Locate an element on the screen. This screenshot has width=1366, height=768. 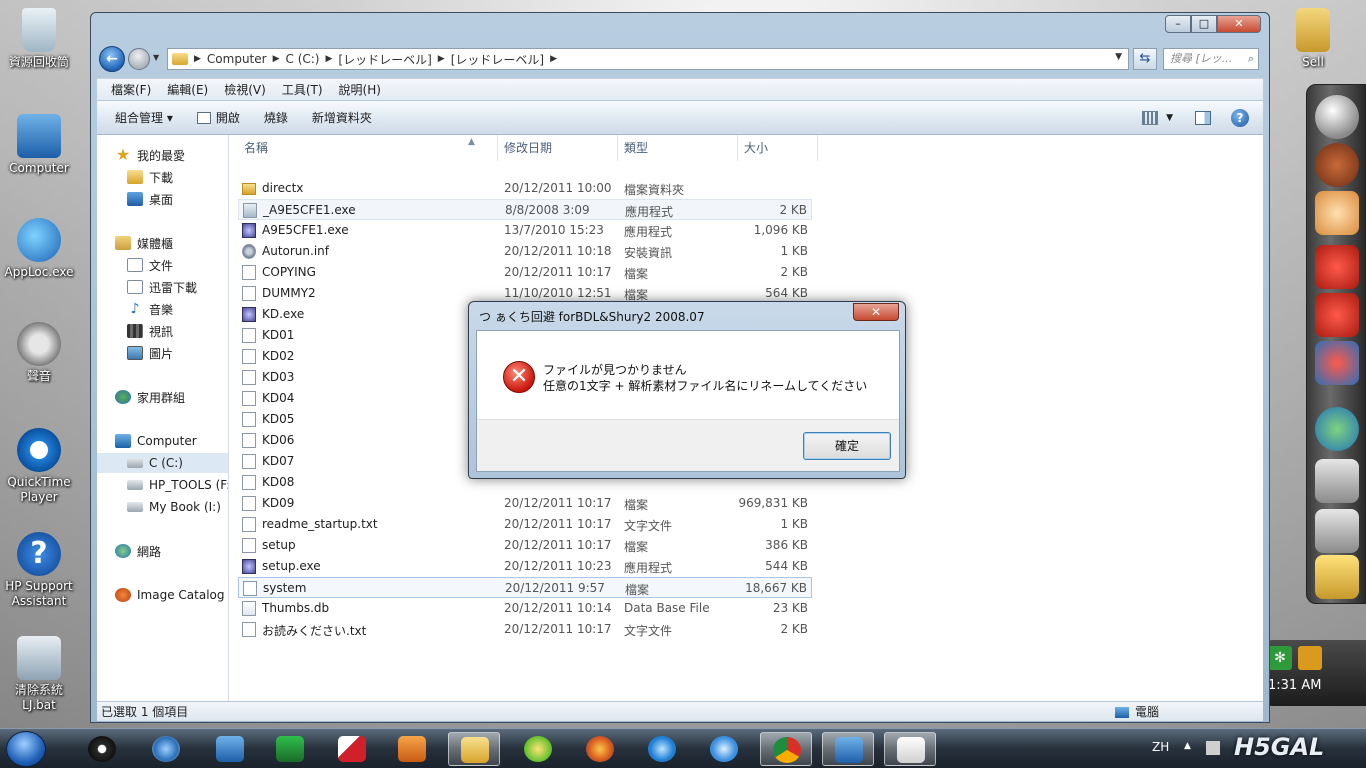
taskbar-hp is located at coordinates (102, 749).